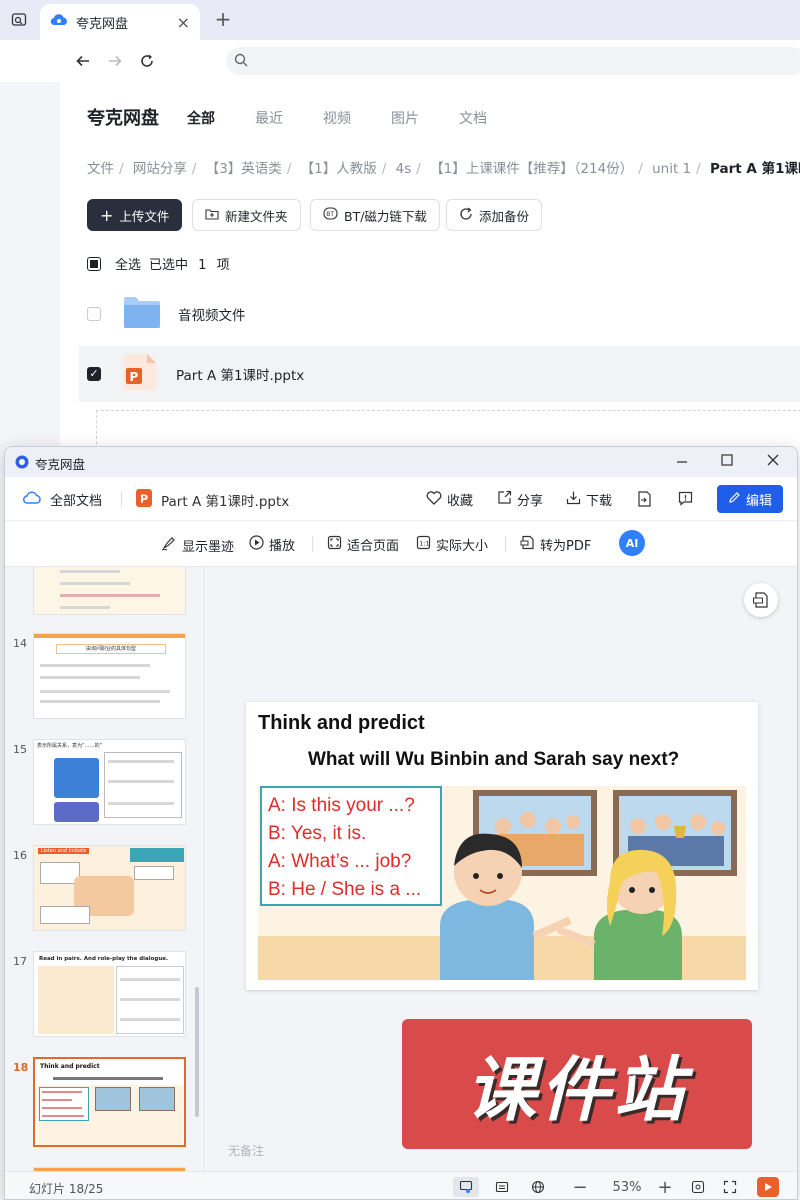 The height and width of the screenshot is (1200, 800). I want to click on breadcrumb-item: 4s, so click(404, 169).